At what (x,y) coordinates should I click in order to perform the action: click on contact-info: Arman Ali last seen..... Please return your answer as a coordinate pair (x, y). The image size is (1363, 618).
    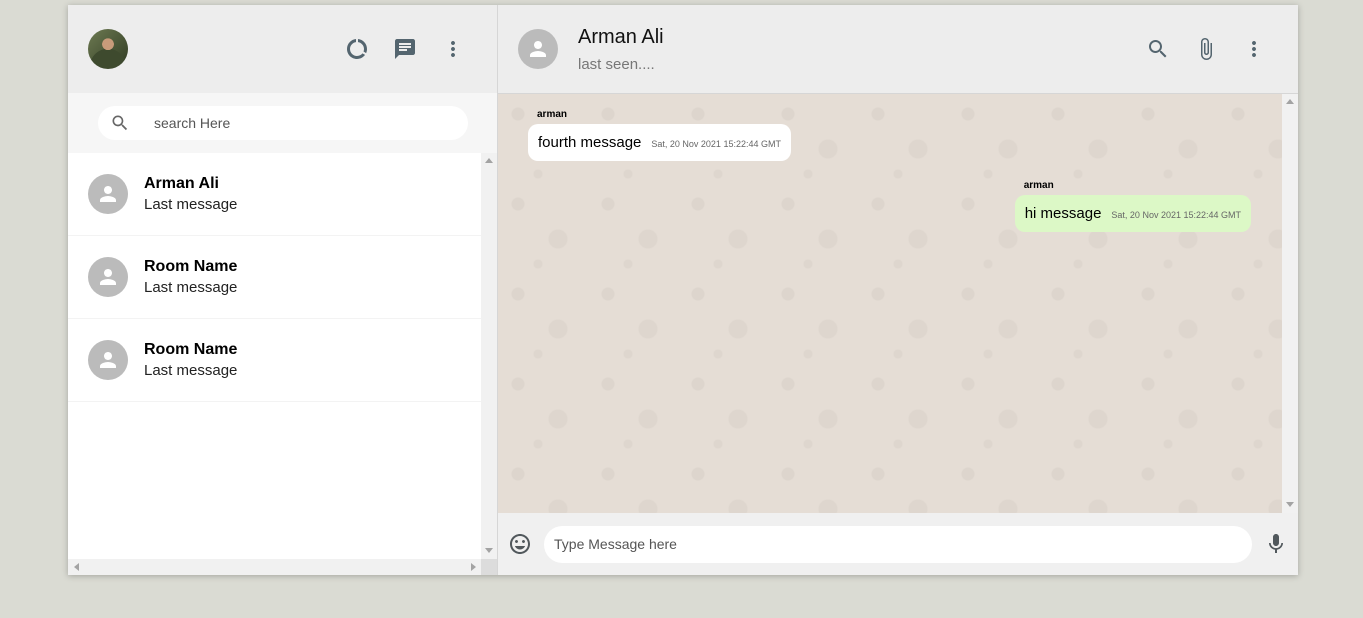
    Looking at the image, I should click on (621, 49).